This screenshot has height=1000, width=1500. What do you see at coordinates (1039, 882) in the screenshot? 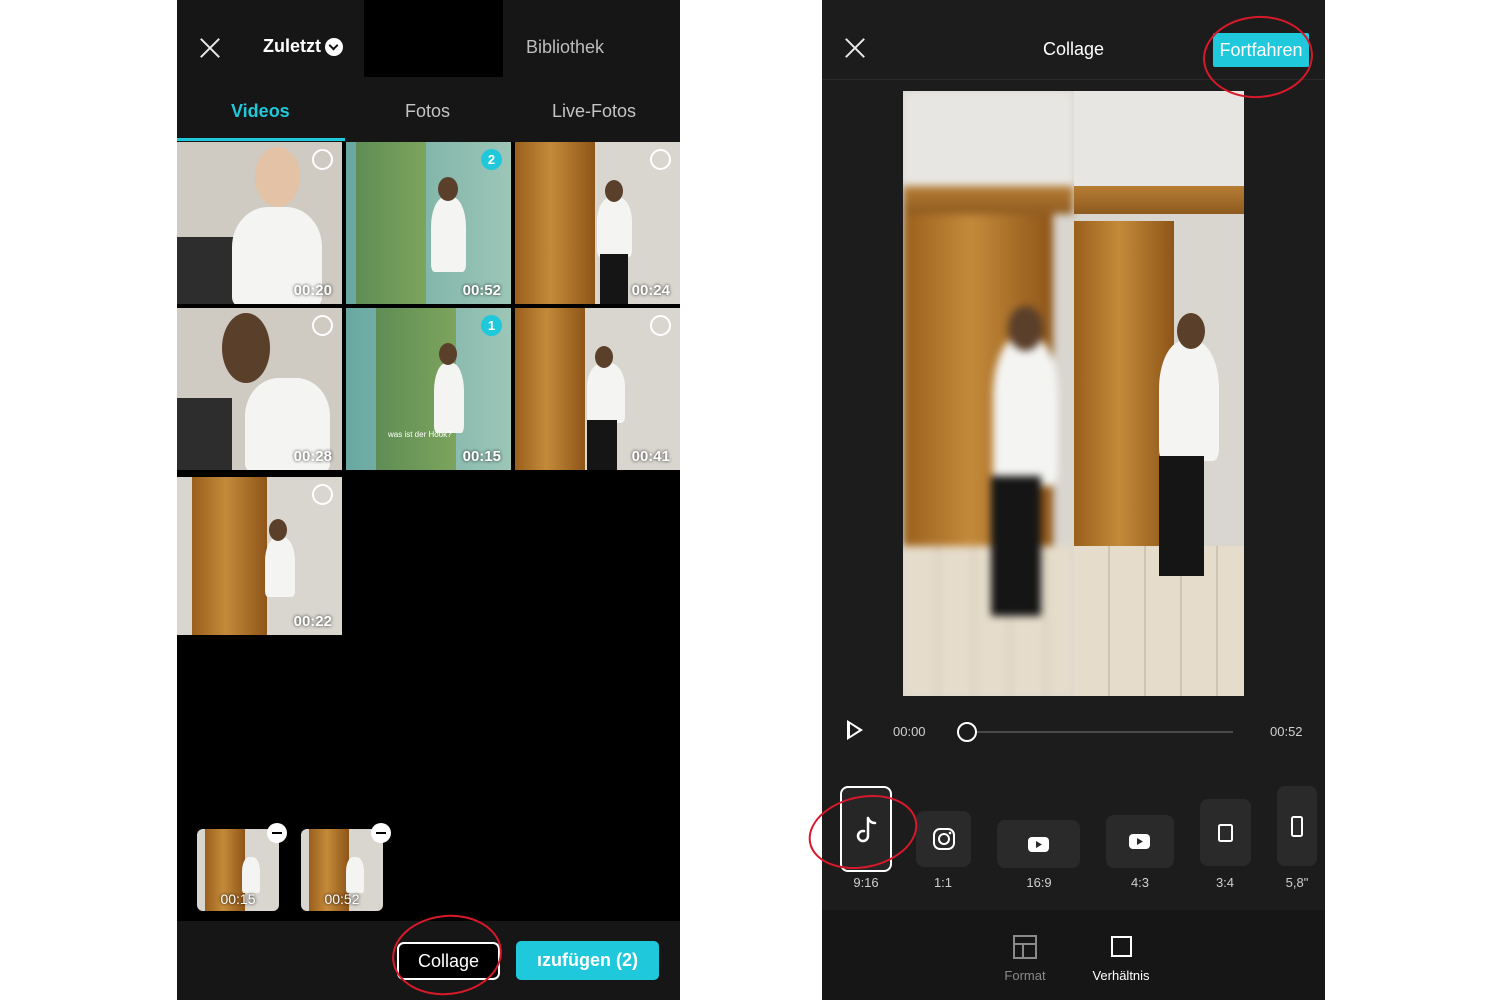
I see `ratio-label: 16:9` at bounding box center [1039, 882].